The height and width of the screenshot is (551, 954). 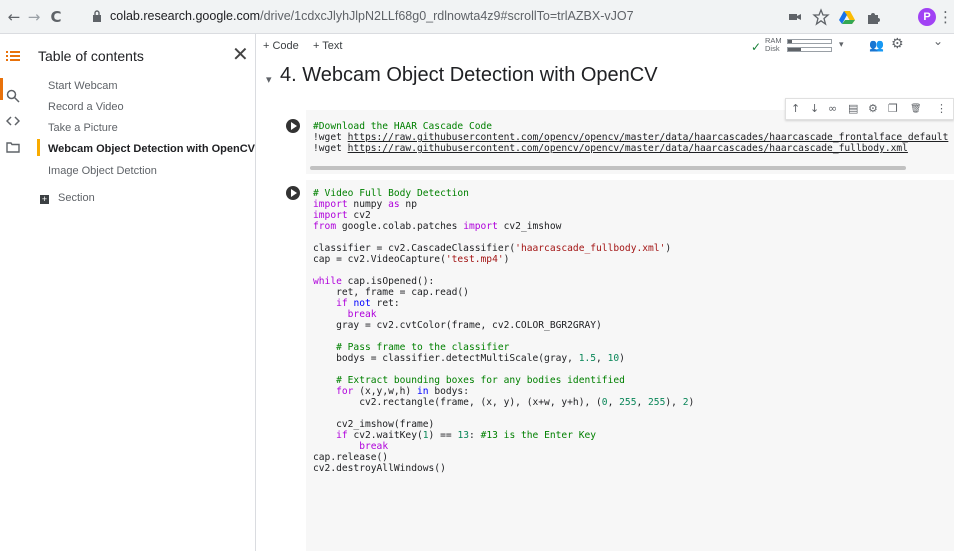 I want to click on add-text-button: + Text, so click(x=327, y=46).